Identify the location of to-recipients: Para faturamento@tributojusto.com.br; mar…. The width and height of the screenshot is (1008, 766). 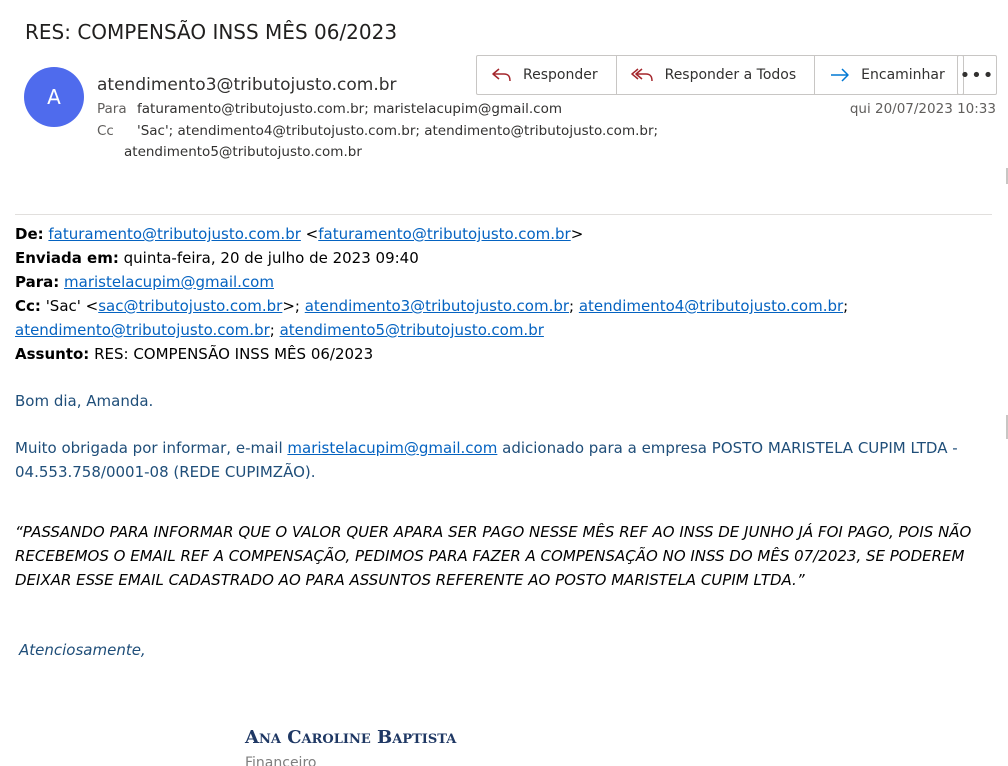
(329, 109).